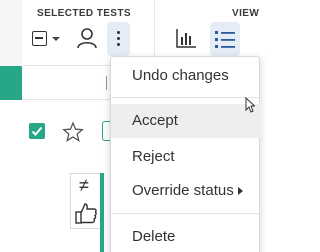 The width and height of the screenshot is (320, 252). I want to click on column-separator, so click(106, 83).